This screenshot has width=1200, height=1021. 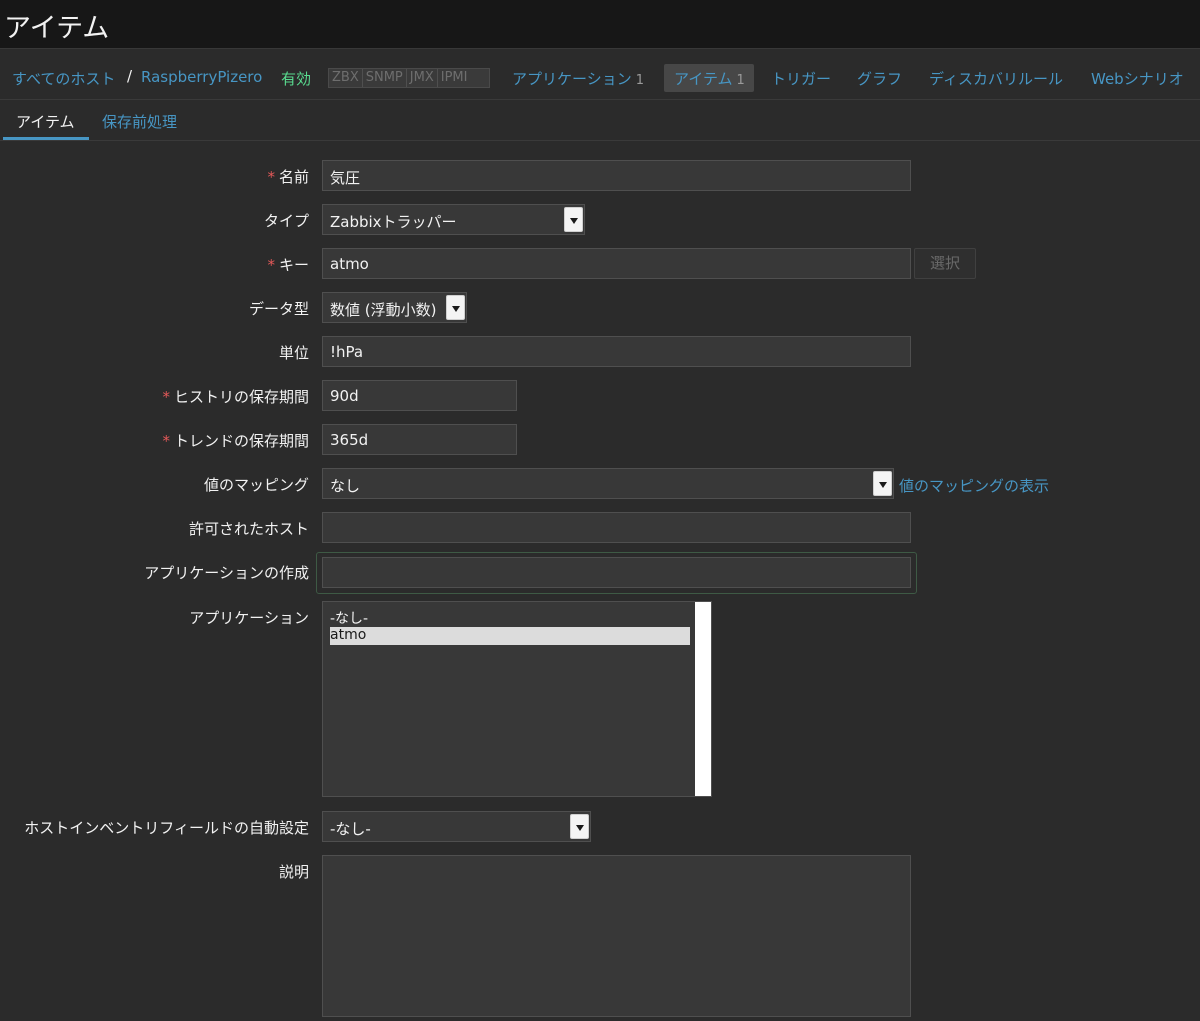 I want to click on page-header: アイテム, so click(x=600, y=24).